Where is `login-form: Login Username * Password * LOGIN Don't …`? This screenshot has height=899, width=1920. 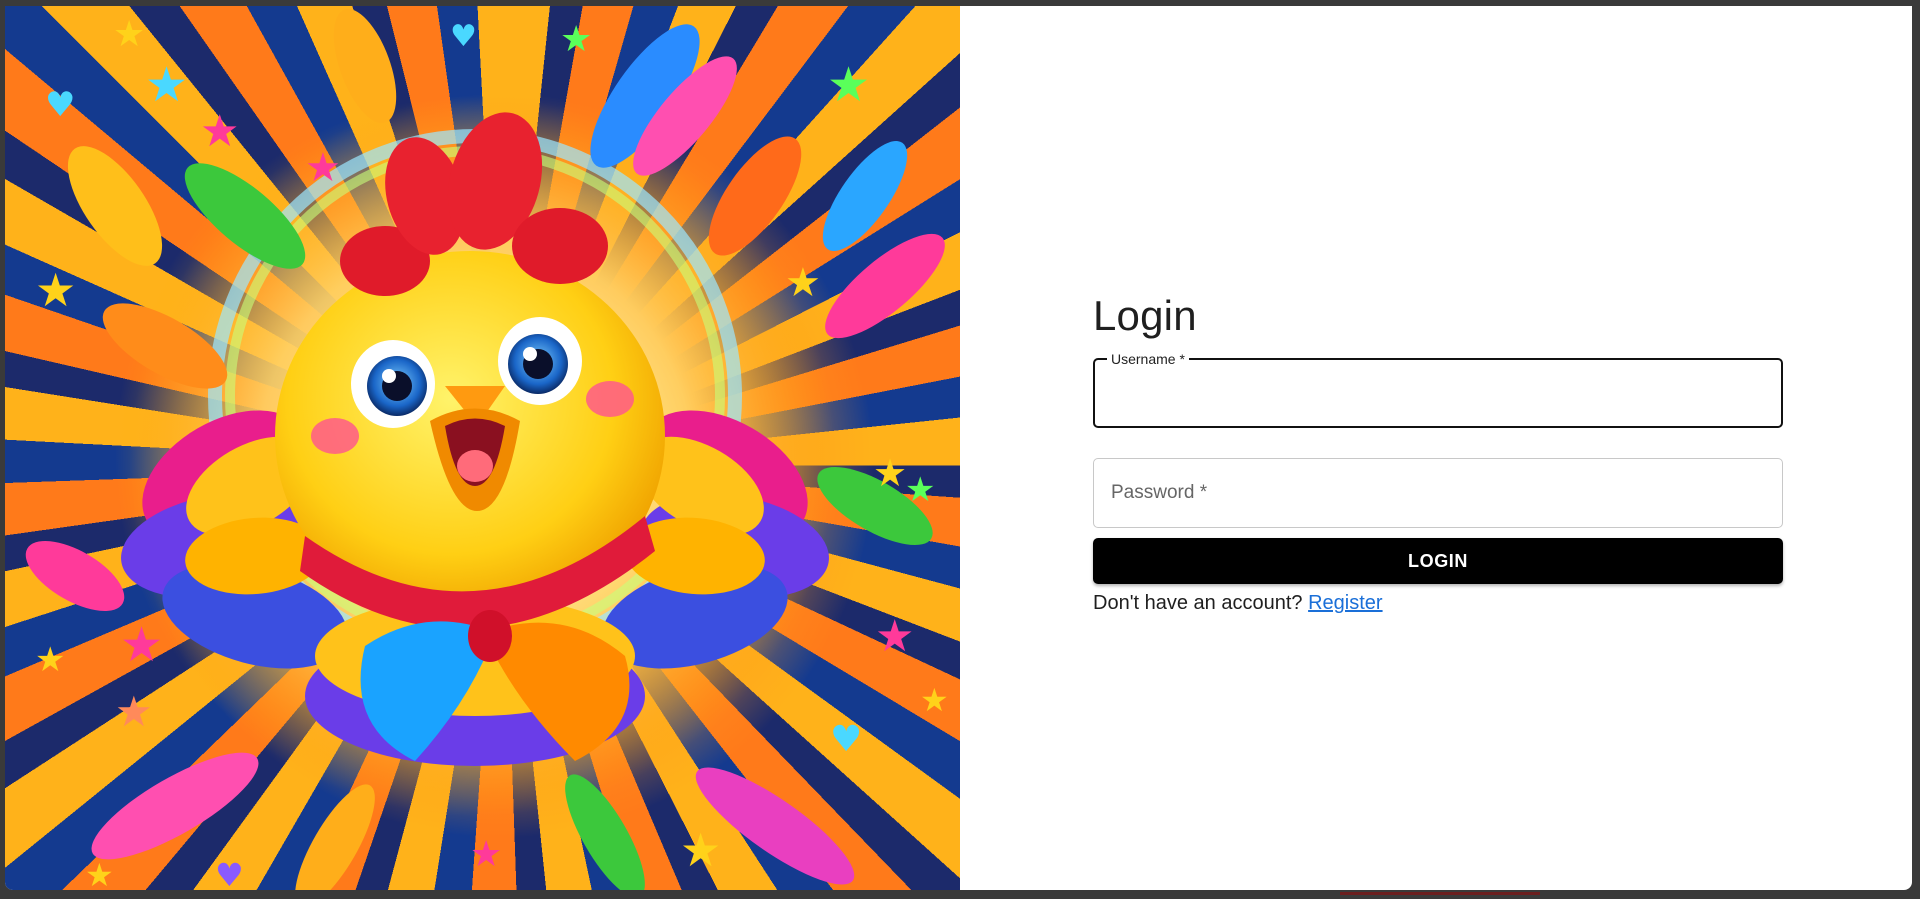 login-form: Login Username * Password * LOGIN Don't … is located at coordinates (1438, 451).